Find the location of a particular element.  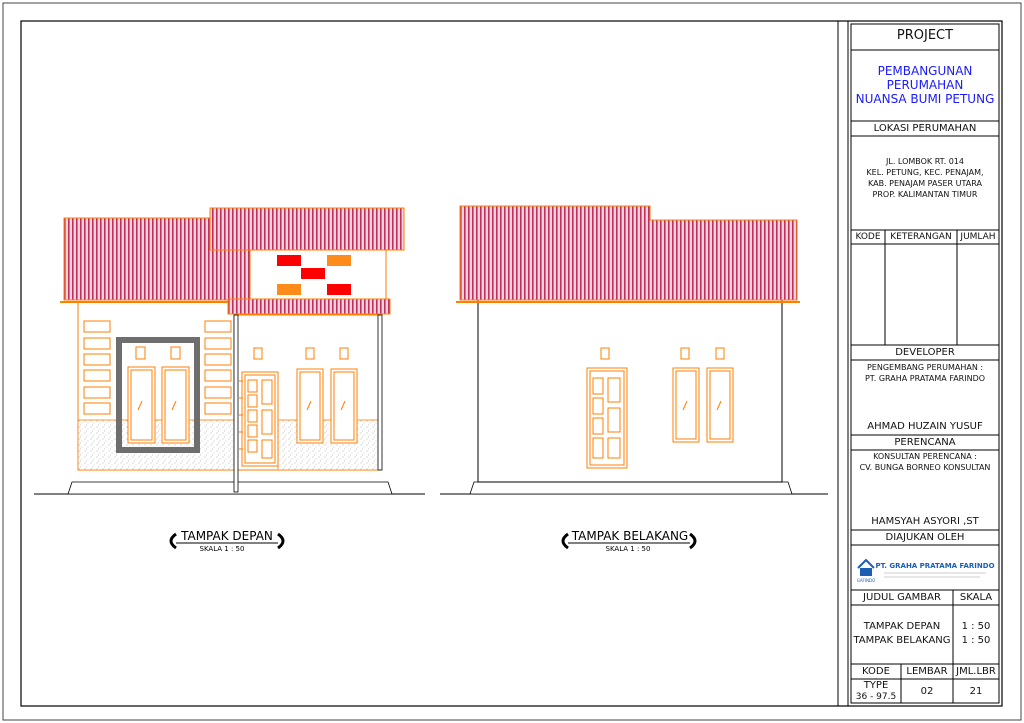

developer-label: DEVELOPER is located at coordinates (925, 352).